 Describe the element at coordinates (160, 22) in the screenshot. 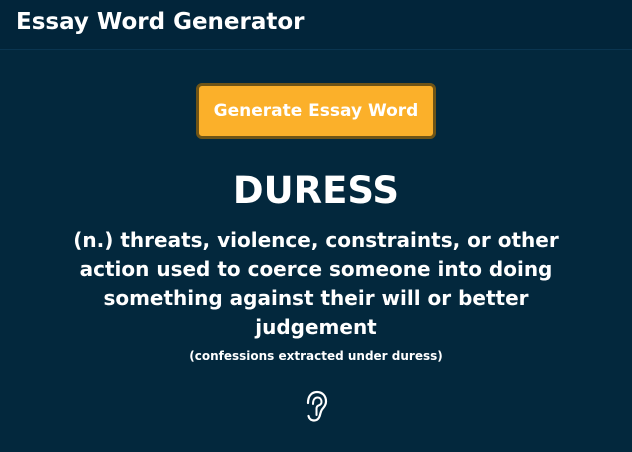

I see `app-title: Essay Word Generator` at that location.